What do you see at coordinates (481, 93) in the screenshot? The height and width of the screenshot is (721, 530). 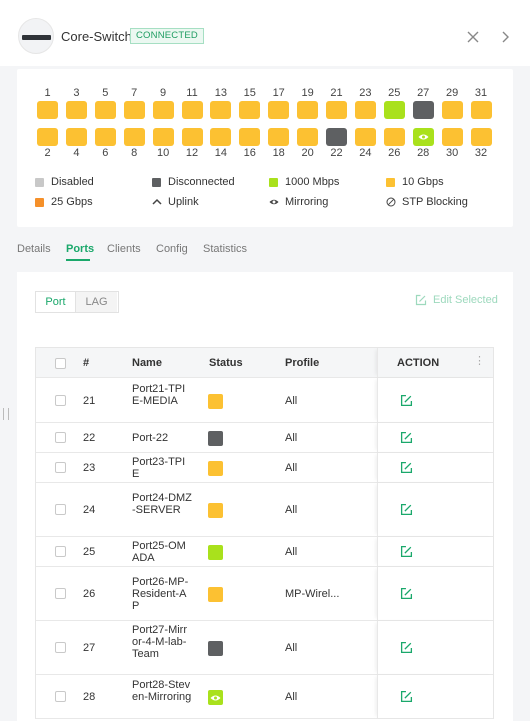 I see `port-number-label: 31` at bounding box center [481, 93].